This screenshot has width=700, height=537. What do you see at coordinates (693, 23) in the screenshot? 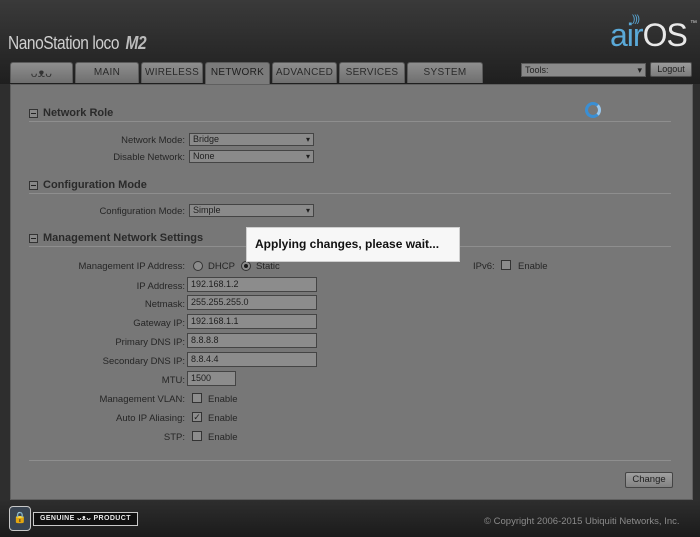
I see `brand-tm: ™` at bounding box center [693, 23].